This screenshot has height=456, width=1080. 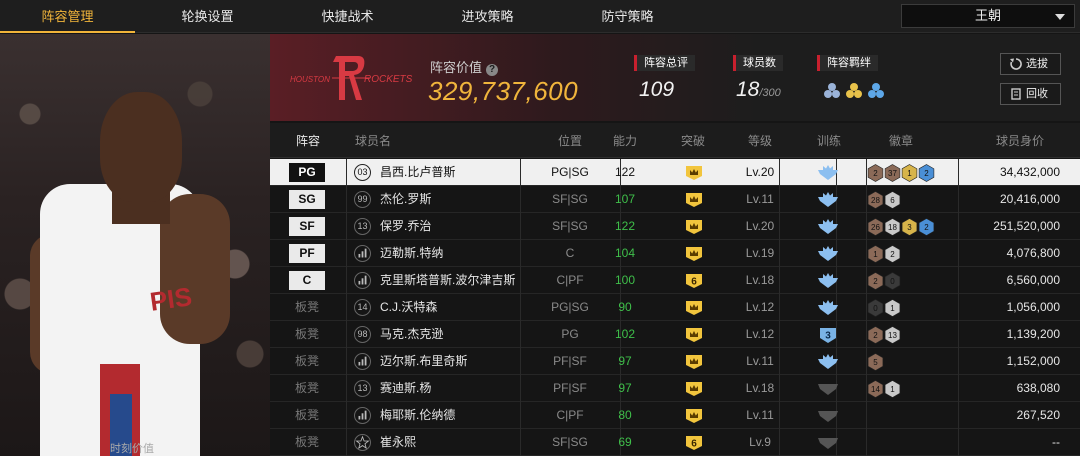 I want to click on svg-text: 28, so click(x=875, y=200).